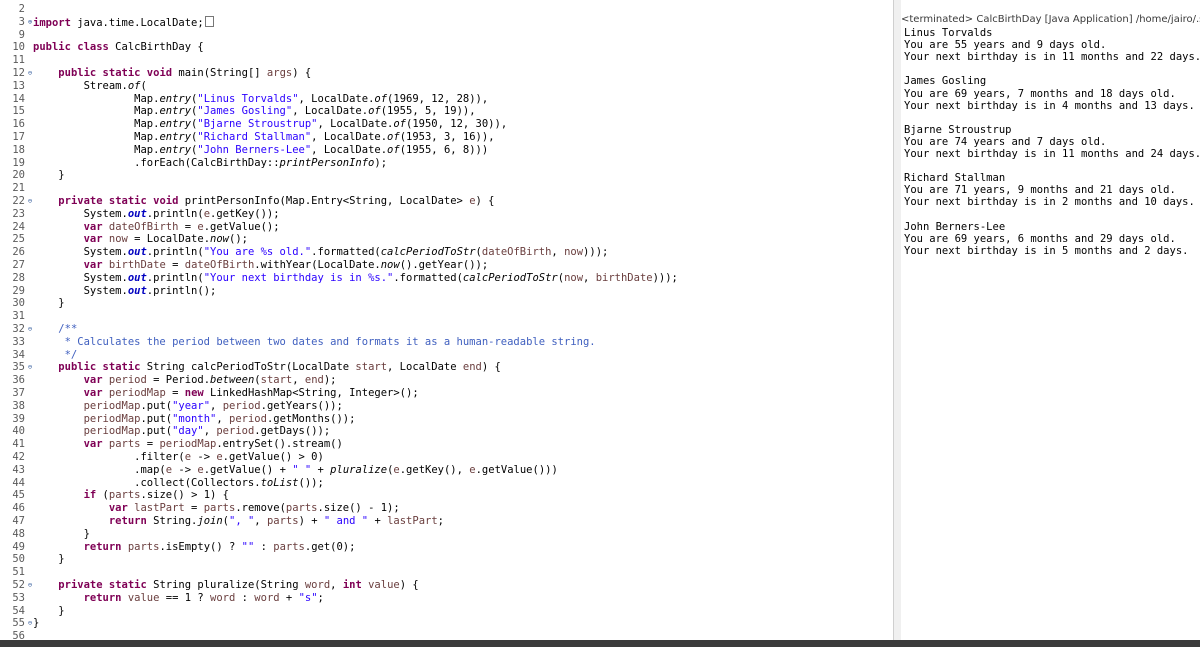 This screenshot has height=647, width=1200. Describe the element at coordinates (446, 9) in the screenshot. I see `code-line: 2` at that location.